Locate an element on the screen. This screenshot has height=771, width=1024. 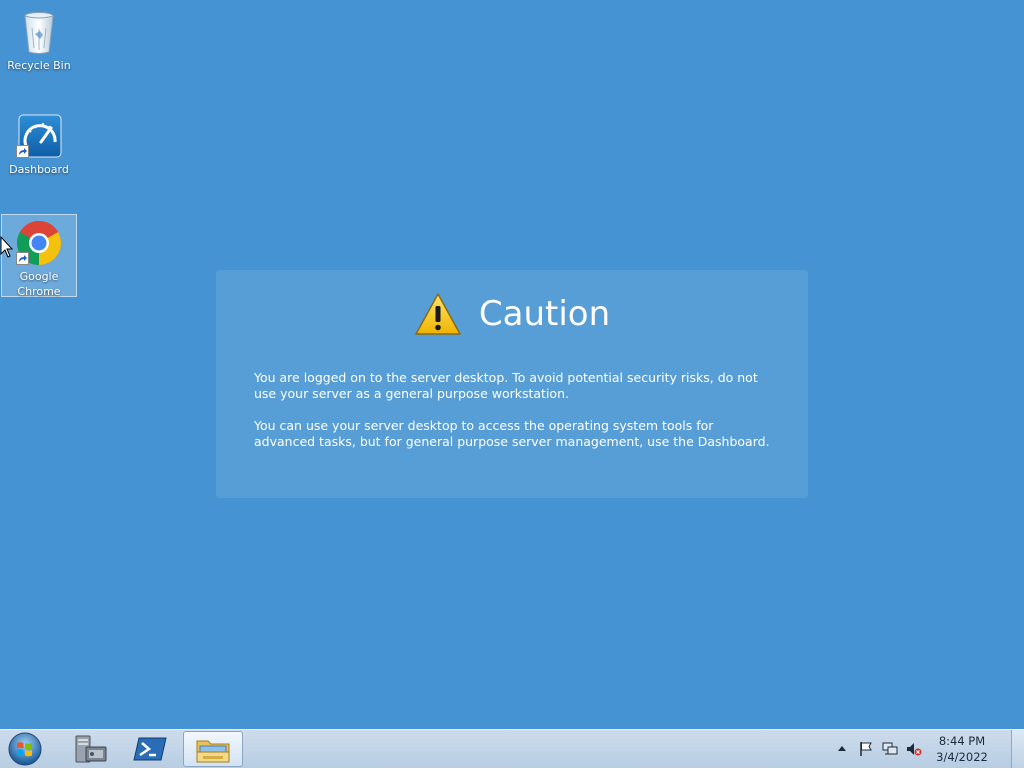
volume-muted-icon is located at coordinates (914, 749).